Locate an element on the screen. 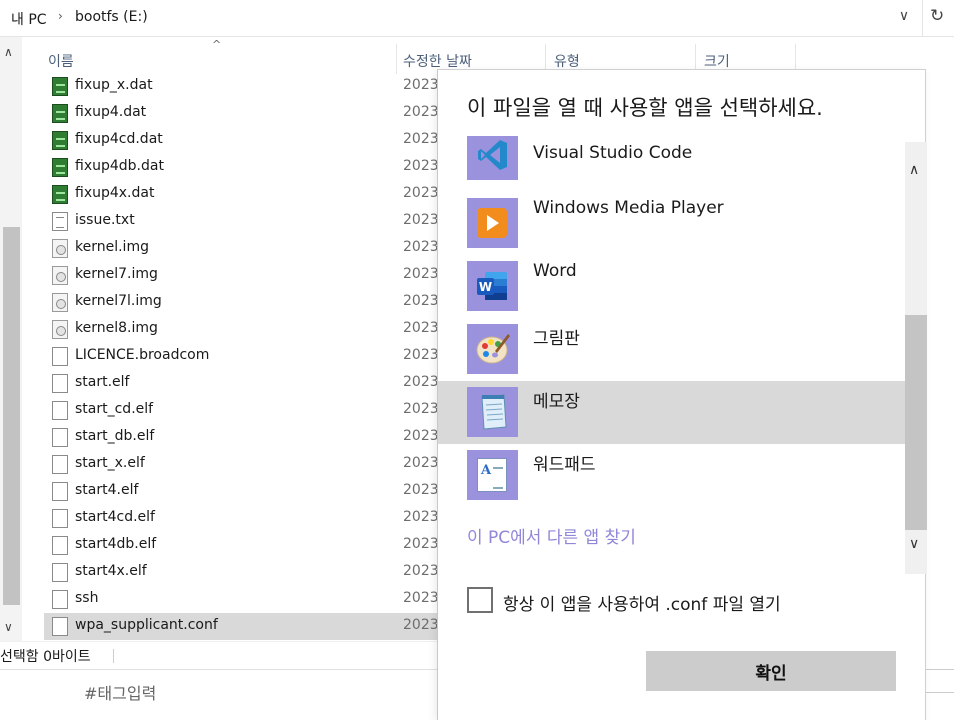 This screenshot has width=954, height=720. find-more-apps-link: 이 PC에서 다른 앱 찾기 is located at coordinates (551, 535).